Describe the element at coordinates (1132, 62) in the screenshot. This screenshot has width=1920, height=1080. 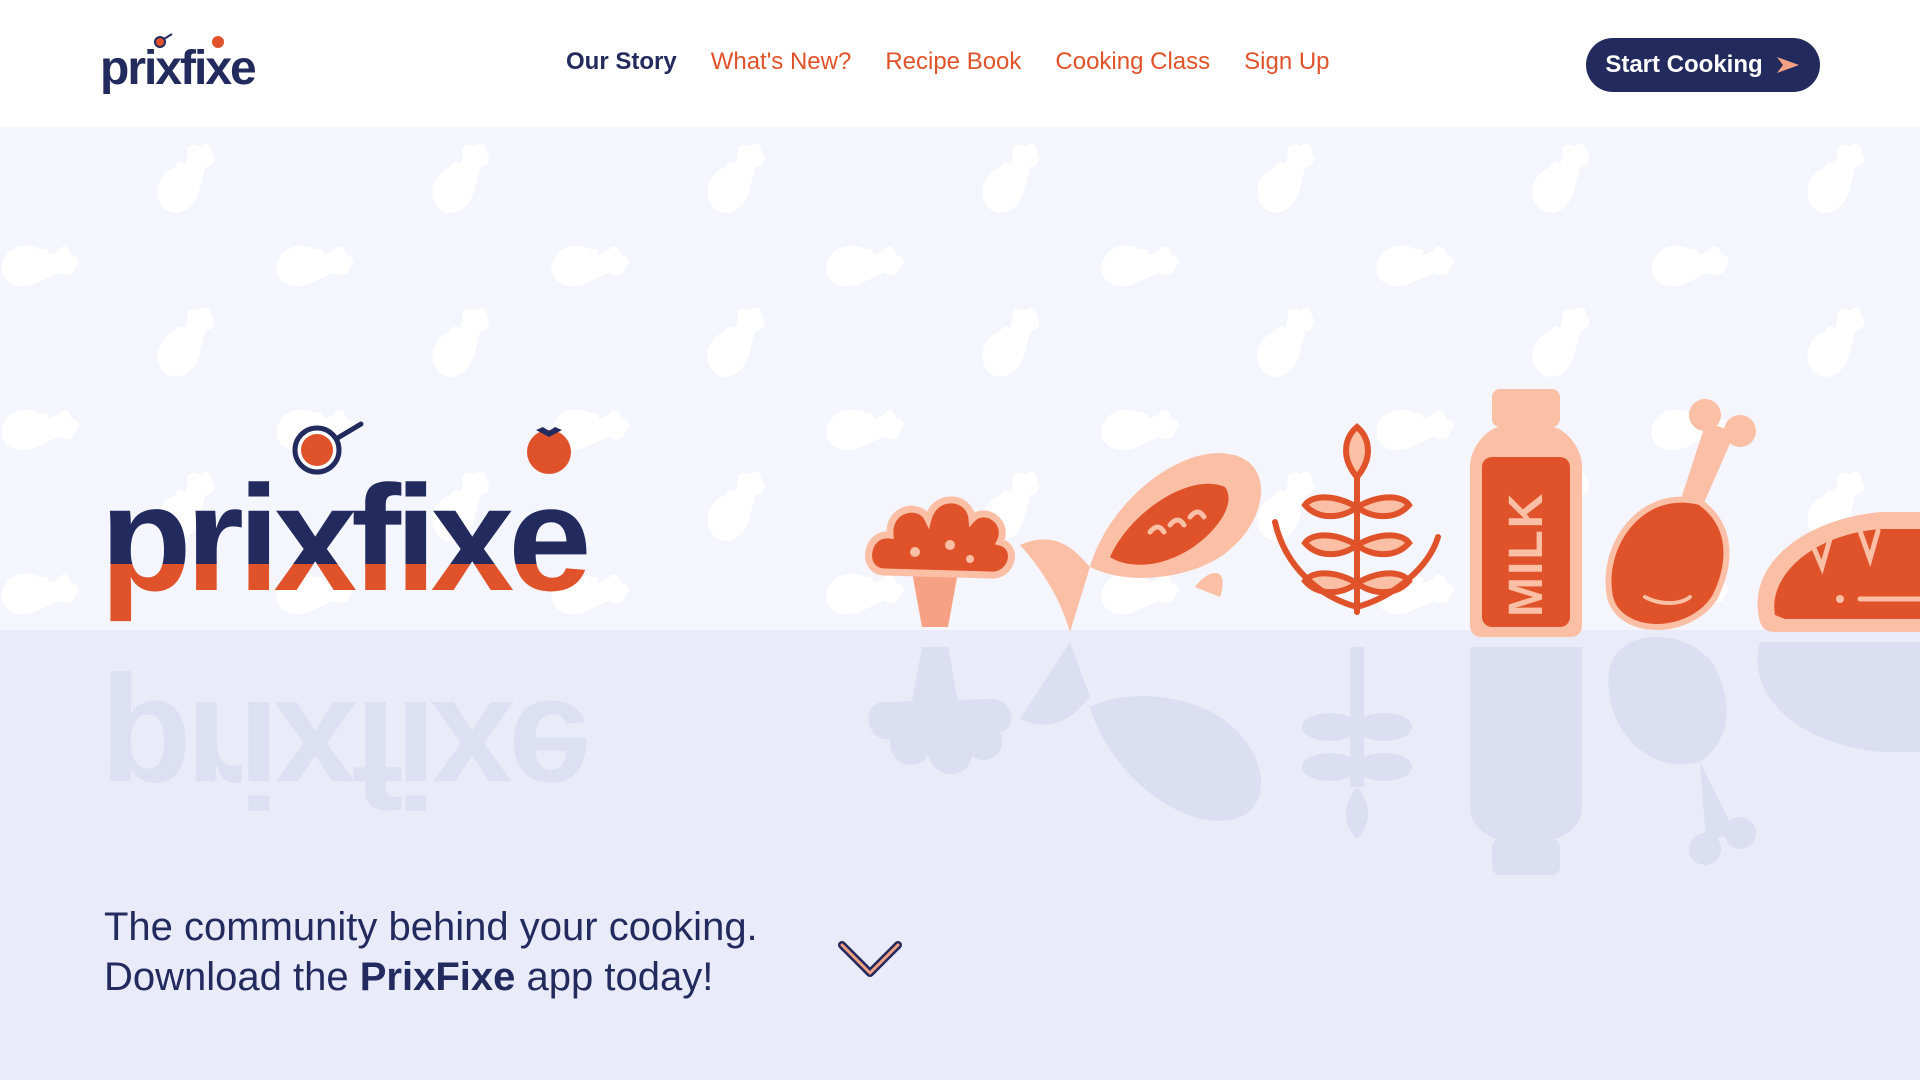
I see `nav-cooking-class: Cooking Class` at that location.